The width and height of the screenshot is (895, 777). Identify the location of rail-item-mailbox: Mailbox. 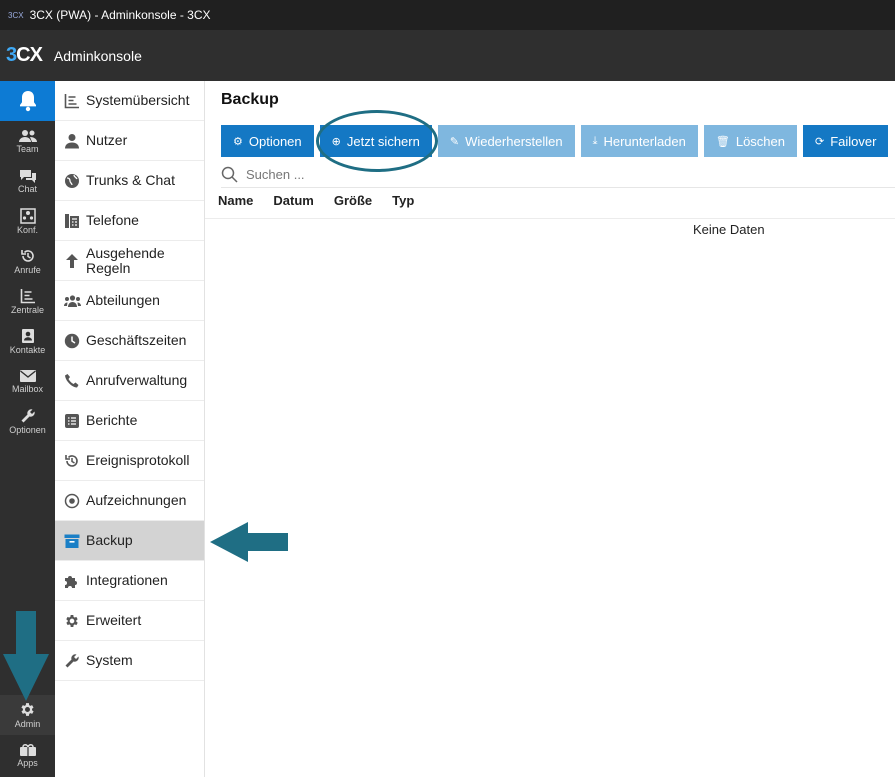
(27, 381).